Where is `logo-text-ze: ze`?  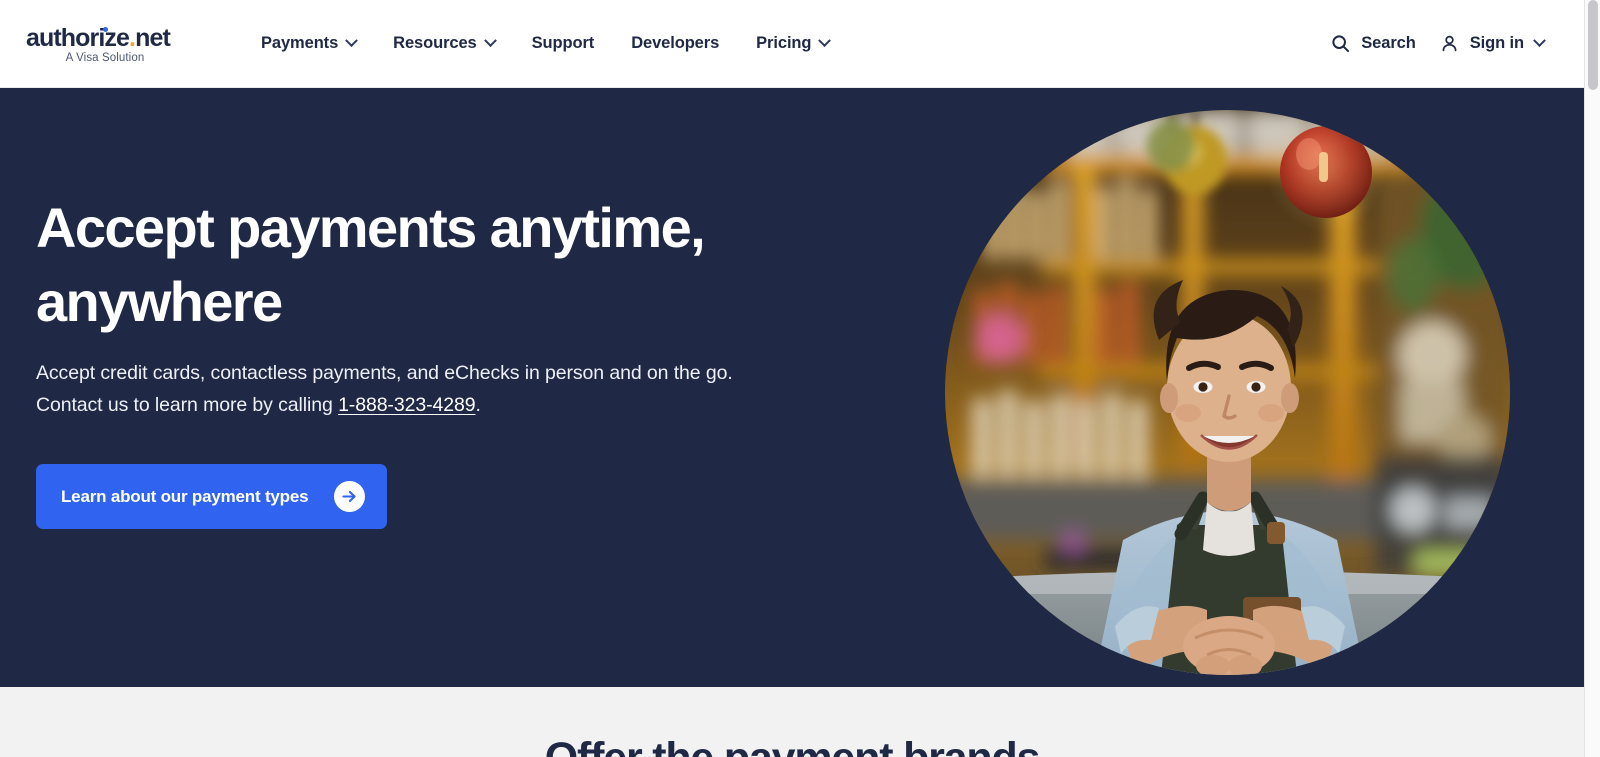 logo-text-ze: ze is located at coordinates (117, 37).